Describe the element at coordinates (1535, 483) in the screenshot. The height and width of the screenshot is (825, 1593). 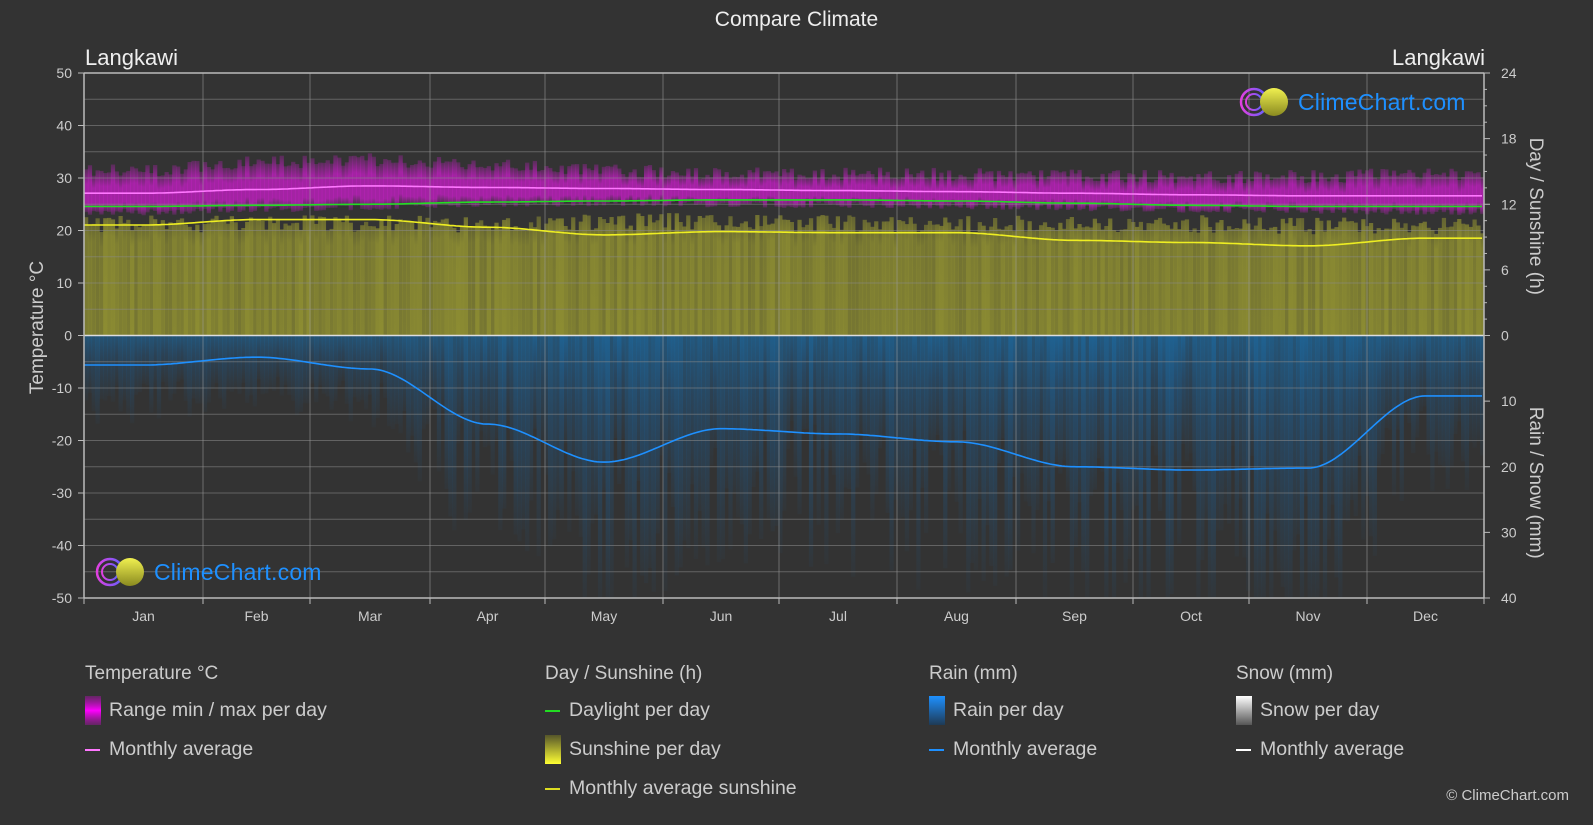
I see `right-axis-title-rain: Rain / Snow (mm)` at that location.